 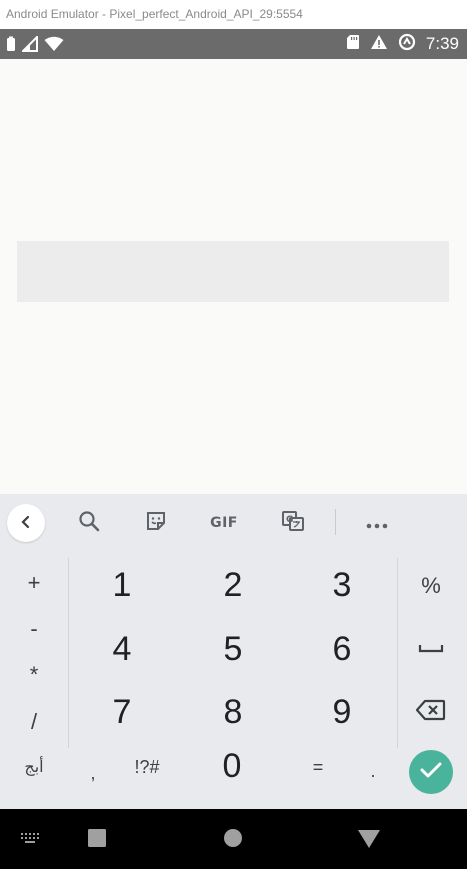 What do you see at coordinates (233, 649) in the screenshot?
I see `key-5: 5` at bounding box center [233, 649].